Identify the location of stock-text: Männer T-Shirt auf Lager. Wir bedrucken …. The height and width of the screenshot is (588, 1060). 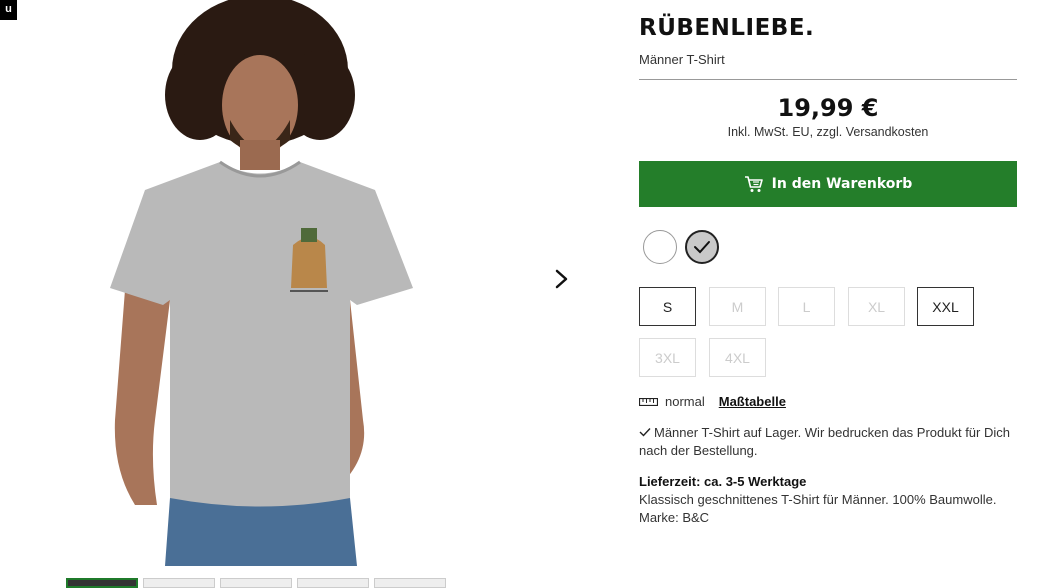
(824, 441).